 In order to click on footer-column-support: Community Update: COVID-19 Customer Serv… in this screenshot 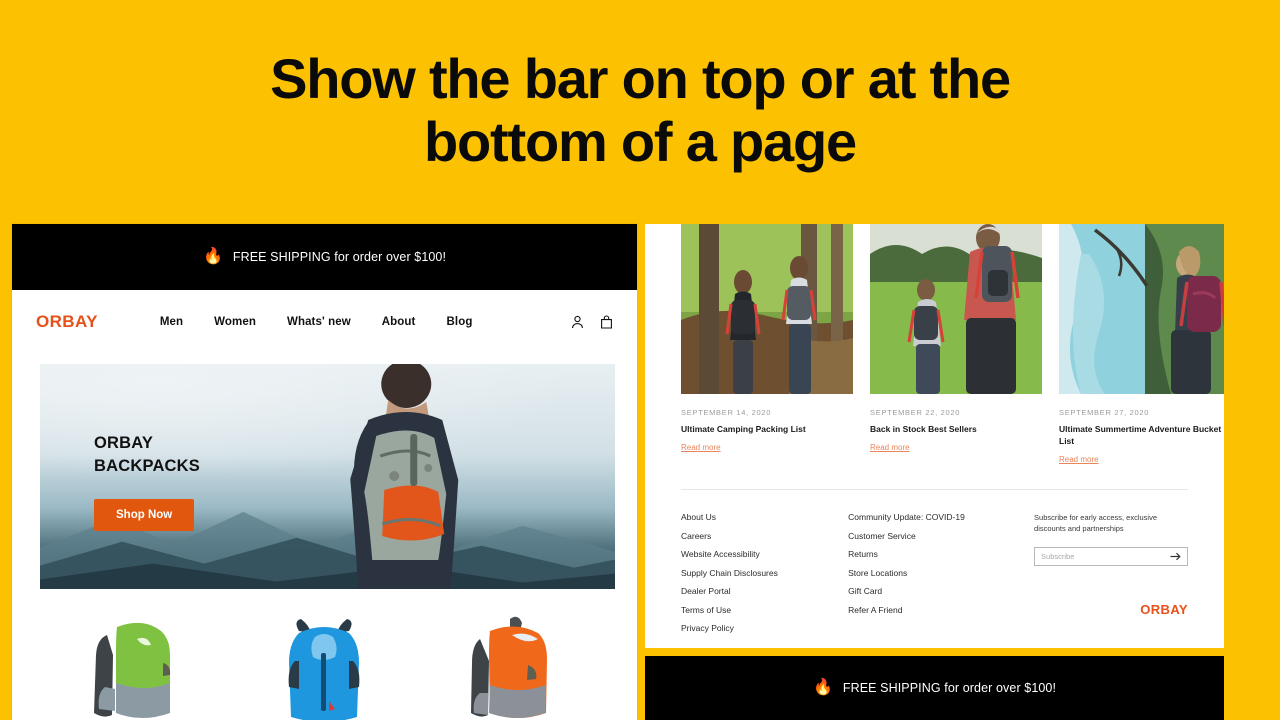, I will do `click(941, 572)`.